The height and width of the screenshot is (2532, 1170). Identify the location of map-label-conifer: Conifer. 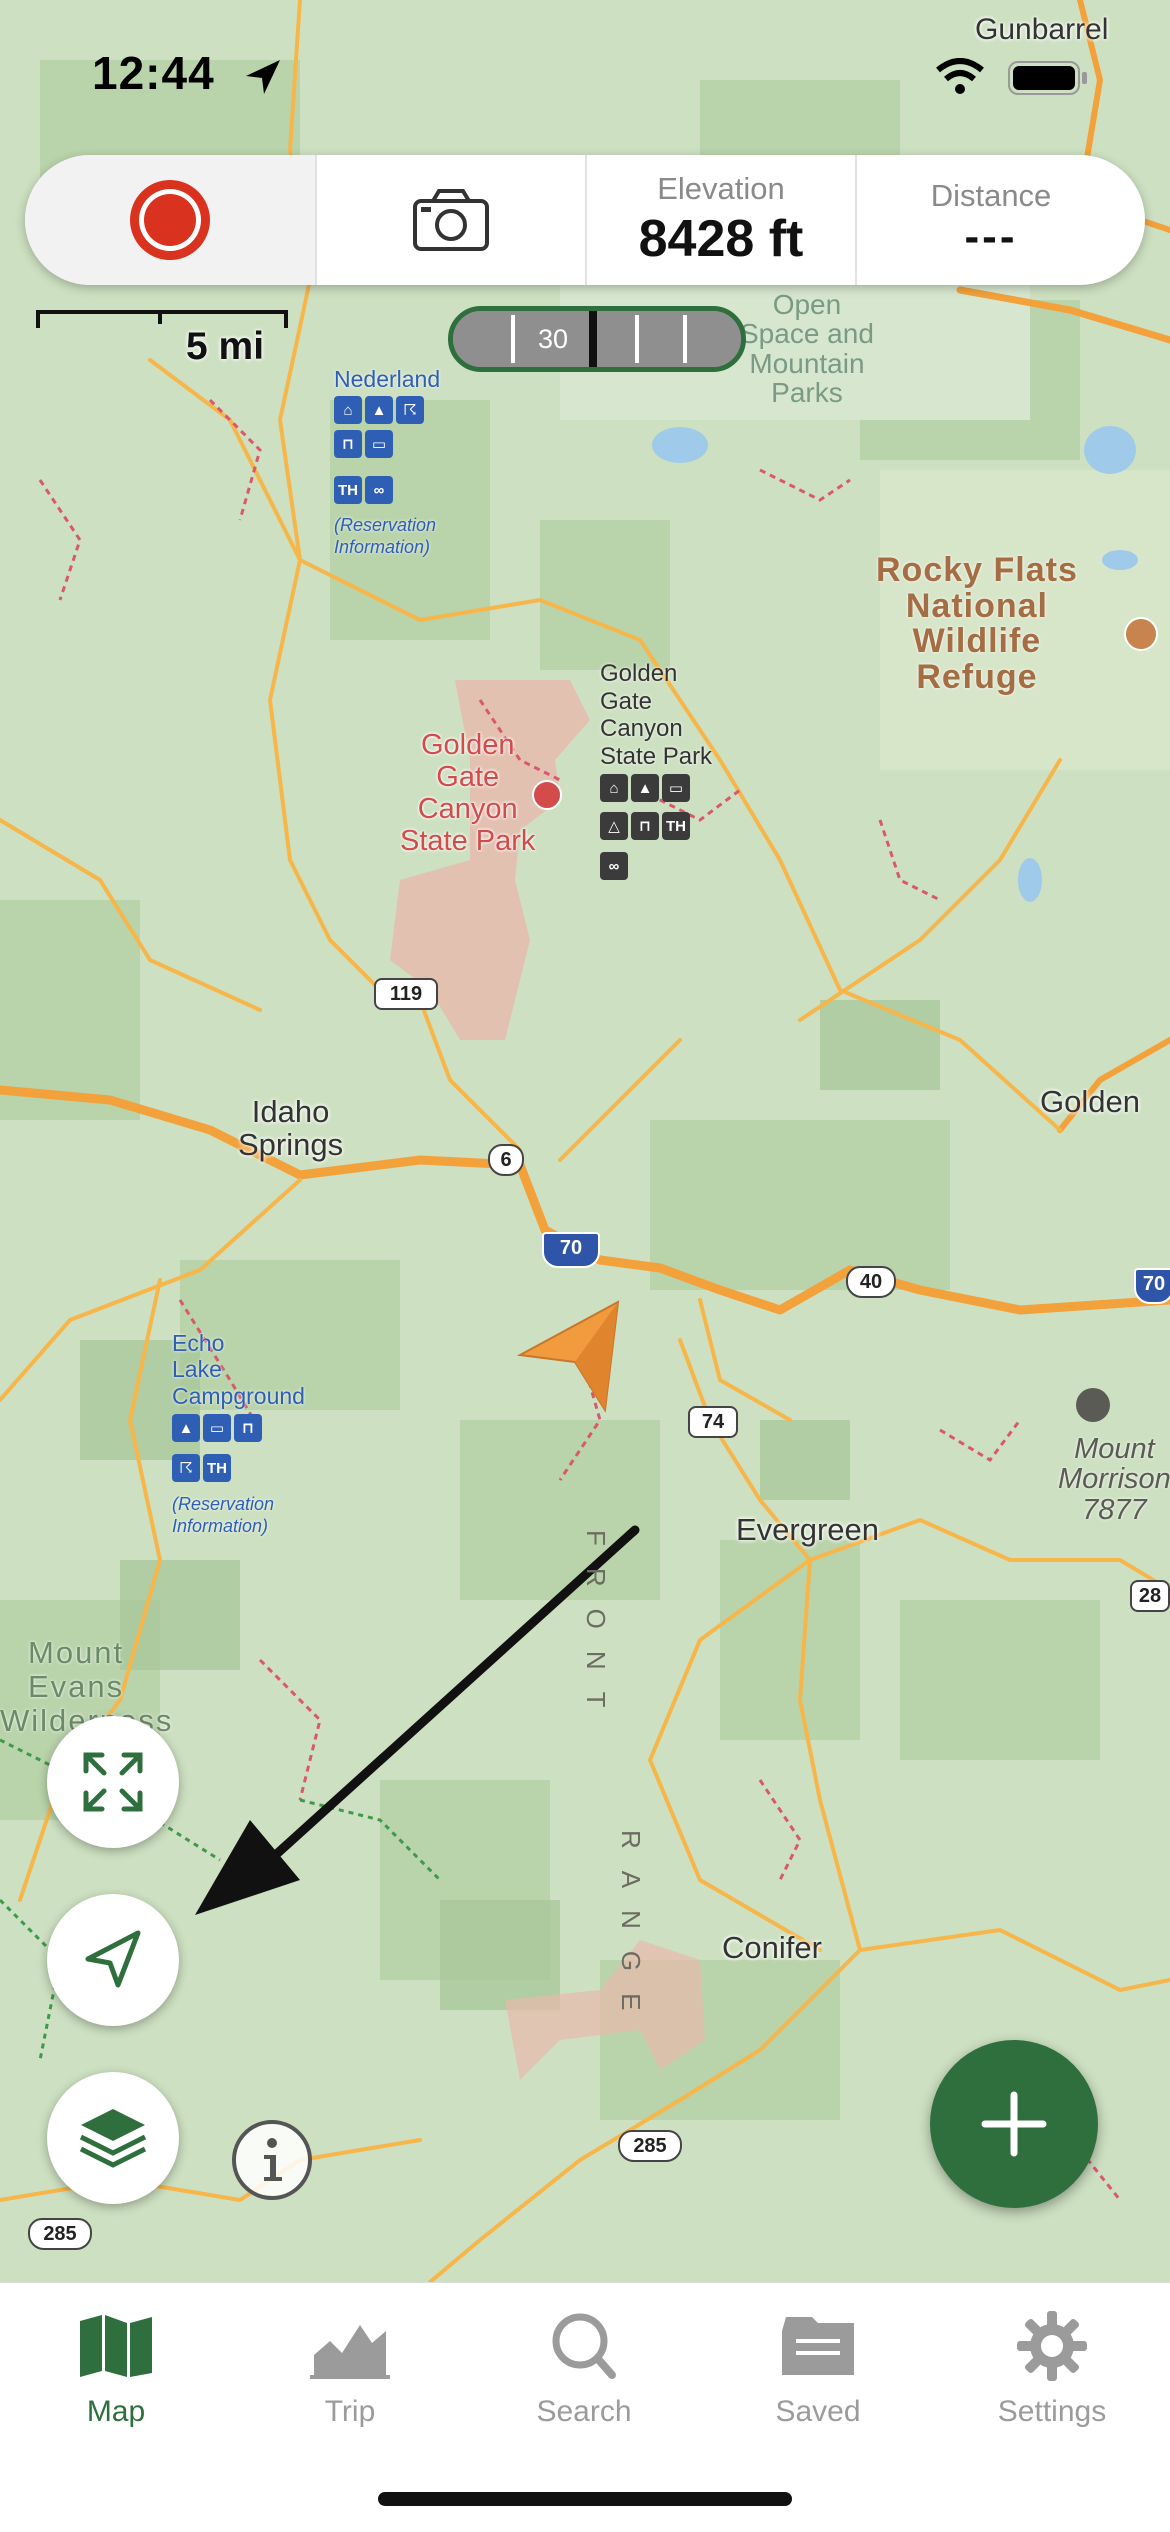
(772, 1947).